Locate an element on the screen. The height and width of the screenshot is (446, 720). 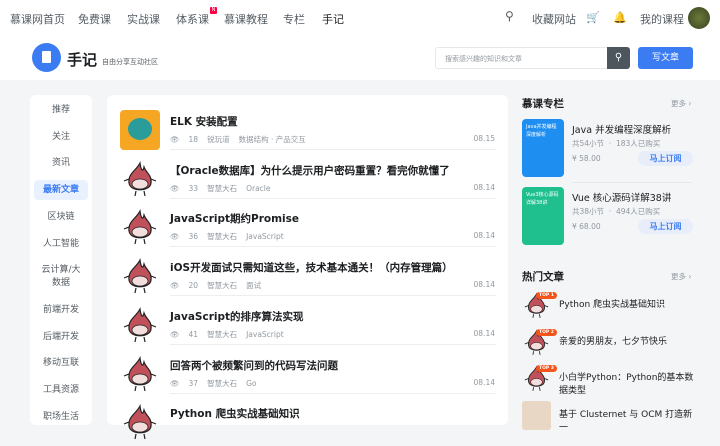
article-tags: 数据结构 · 产品交互 is located at coordinates (272, 139).